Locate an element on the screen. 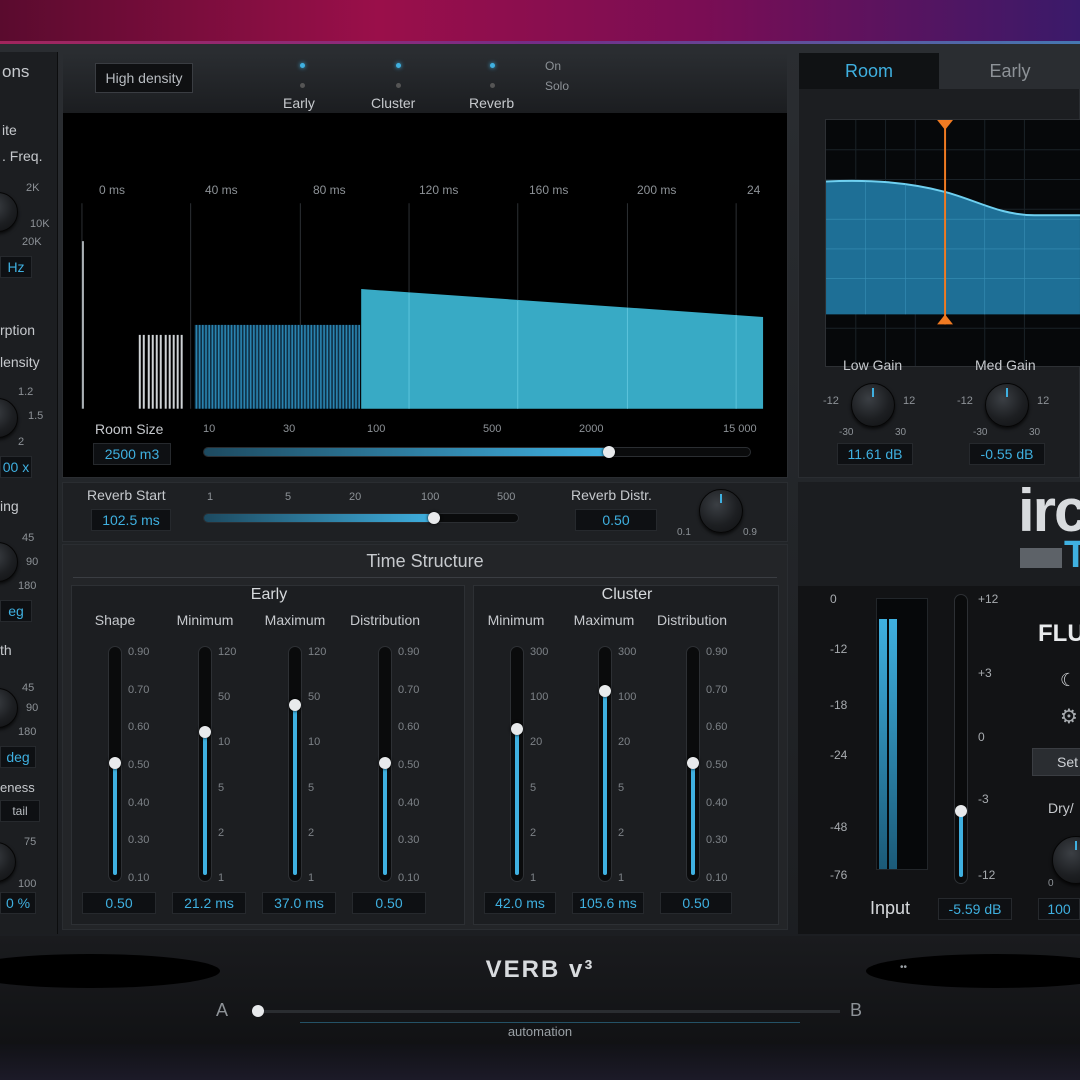 The height and width of the screenshot is (1080, 1080). high-density-button: High density is located at coordinates (144, 78).